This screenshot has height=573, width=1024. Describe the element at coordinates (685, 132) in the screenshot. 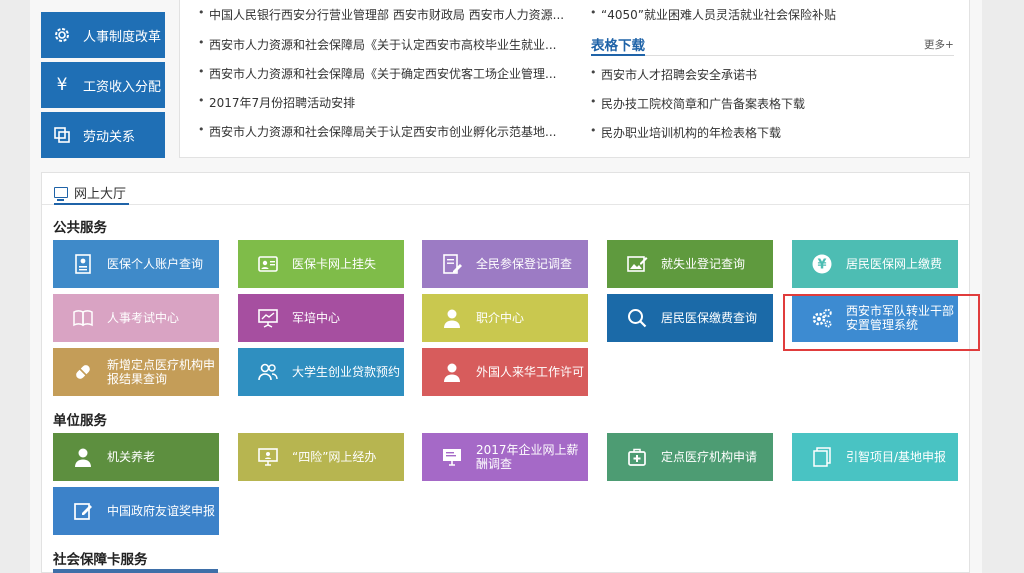

I see `form-download-link: 民办职业培训机构的年检表格下载` at that location.